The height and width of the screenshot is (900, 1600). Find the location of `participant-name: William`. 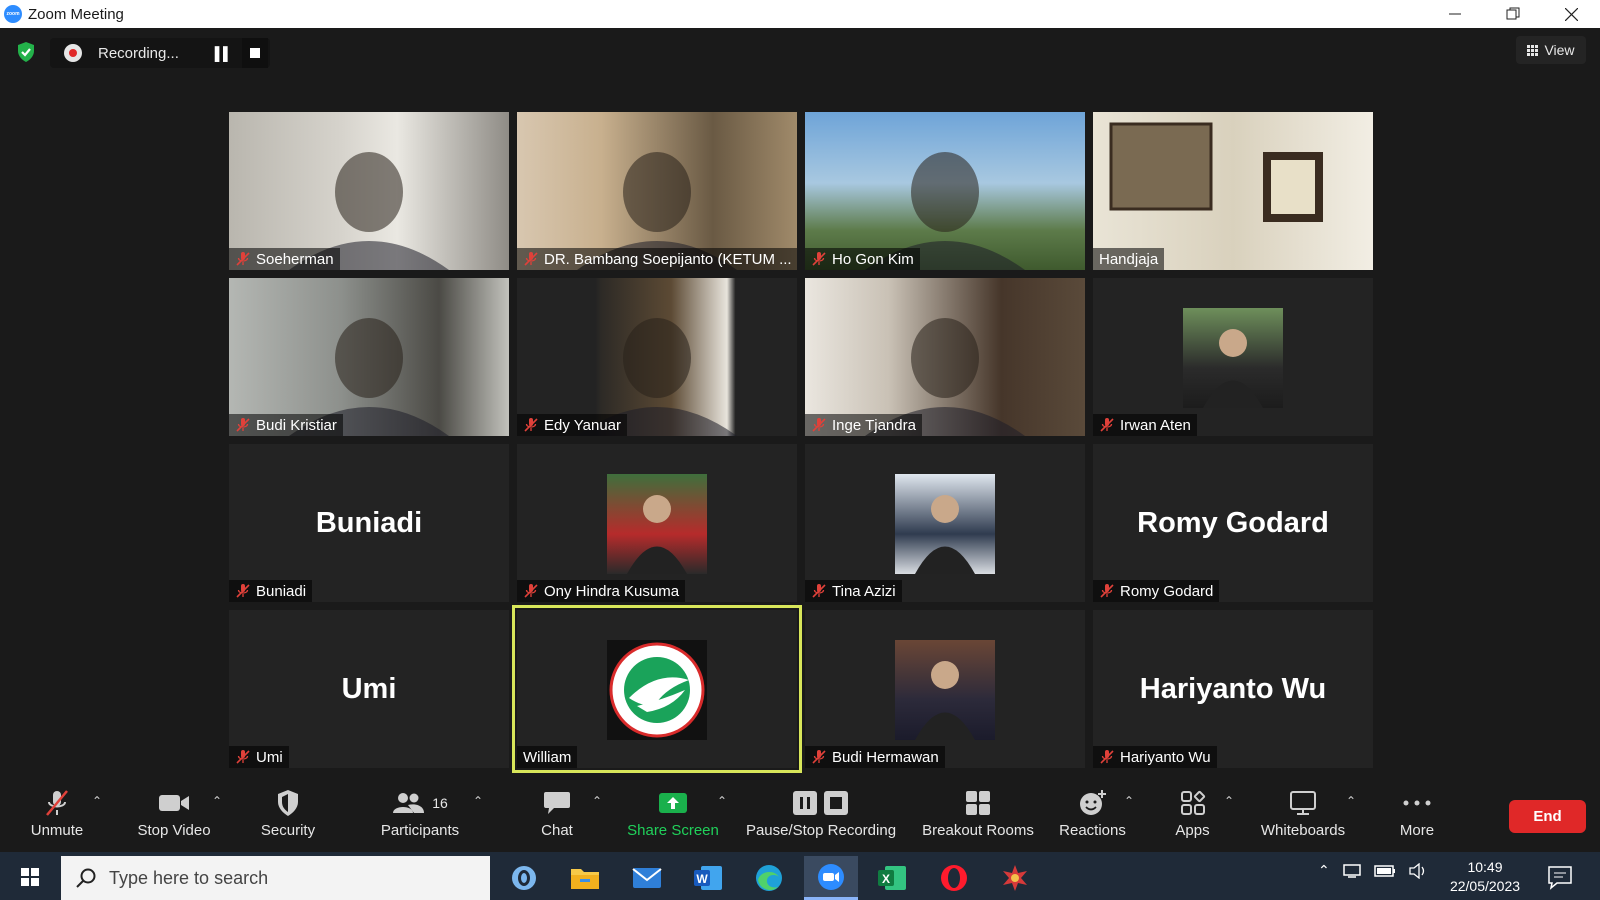

participant-name: William is located at coordinates (547, 757).